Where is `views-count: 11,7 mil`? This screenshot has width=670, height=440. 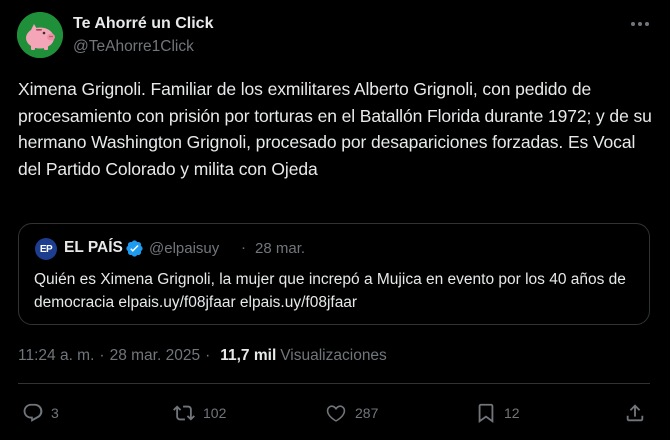
views-count: 11,7 mil is located at coordinates (248, 355).